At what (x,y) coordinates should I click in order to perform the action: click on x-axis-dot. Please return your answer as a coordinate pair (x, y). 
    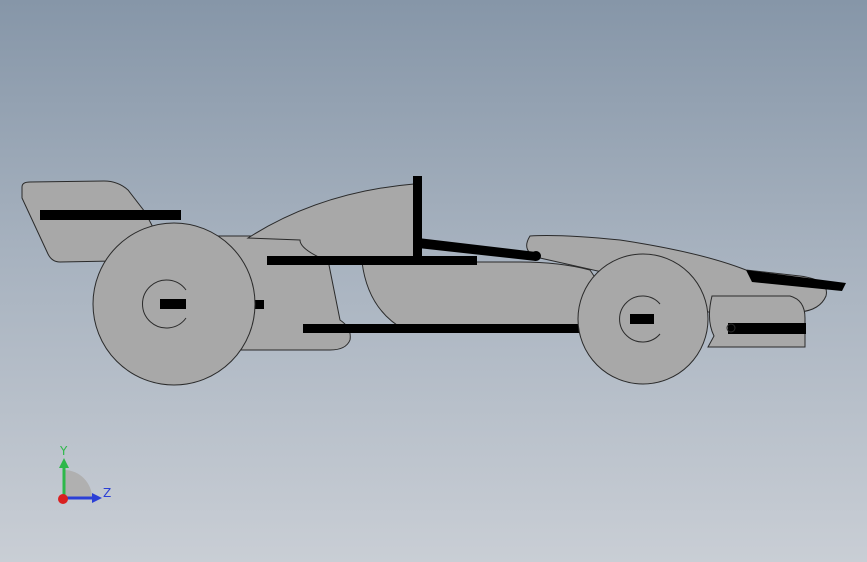
    Looking at the image, I should click on (63, 499).